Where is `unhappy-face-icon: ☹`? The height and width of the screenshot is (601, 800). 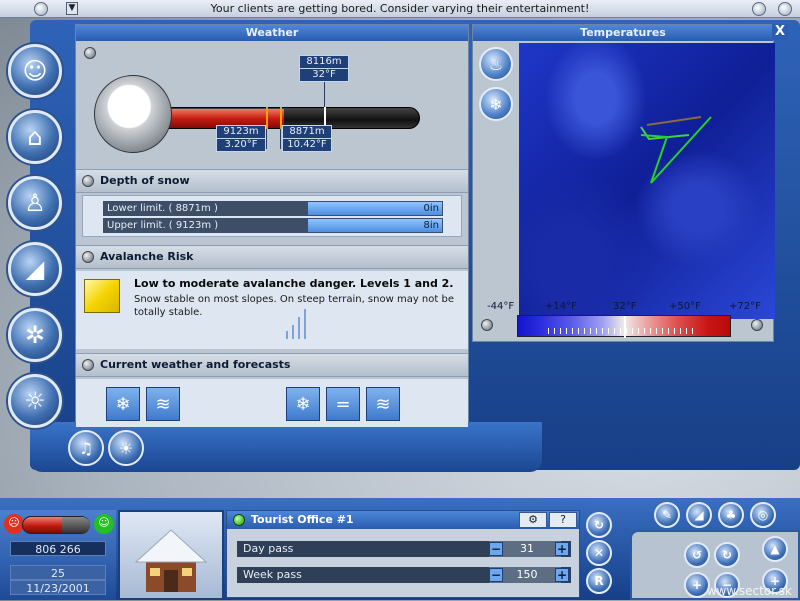 unhappy-face-icon: ☹ is located at coordinates (14, 524).